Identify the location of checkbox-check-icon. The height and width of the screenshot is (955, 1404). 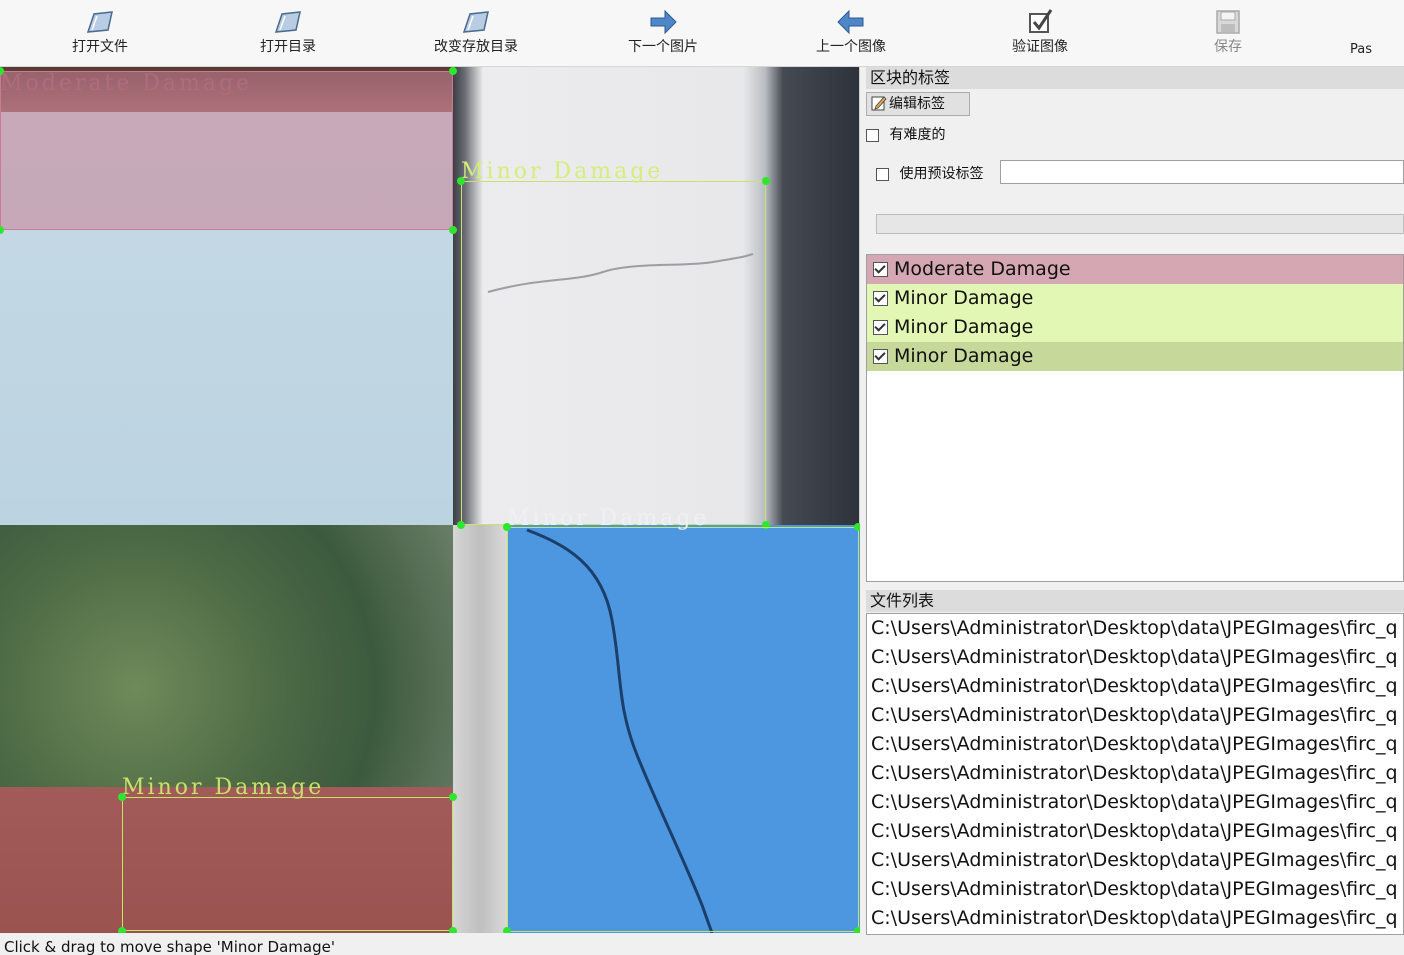
(1041, 21).